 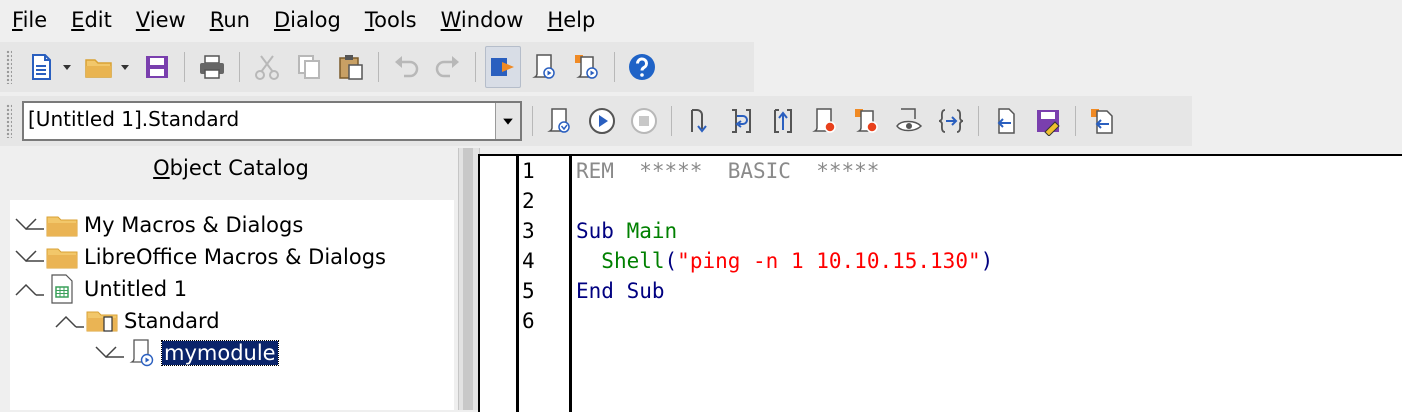 I want to click on save-icon, so click(x=157, y=67).